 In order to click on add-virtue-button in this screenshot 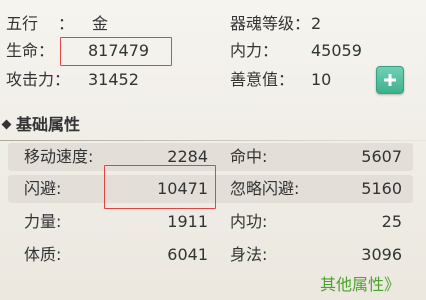, I will do `click(390, 80)`.